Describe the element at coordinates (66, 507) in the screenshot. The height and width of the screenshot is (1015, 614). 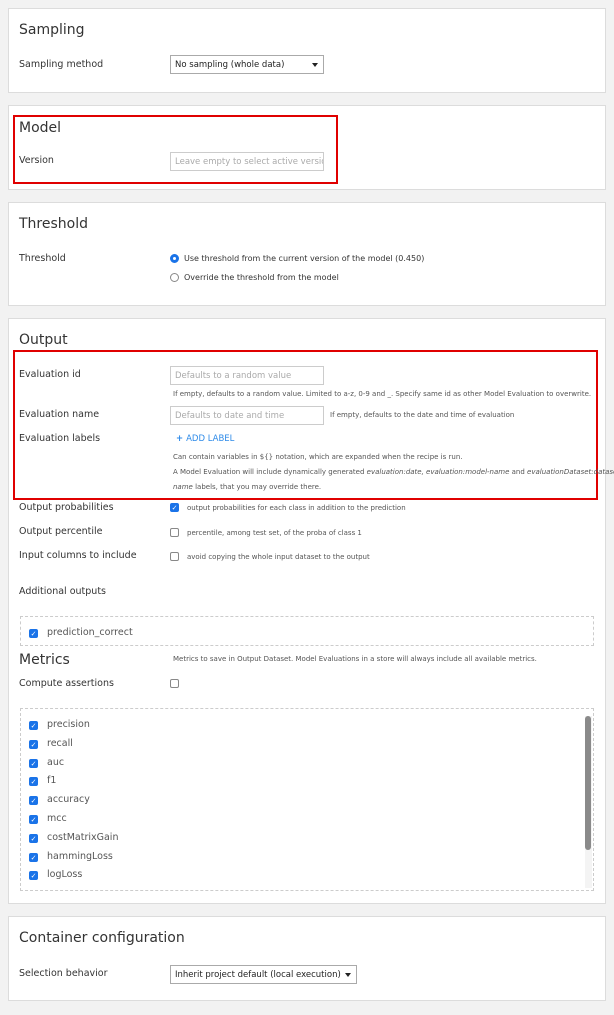
I see `output-probabilities-label: Output probabilities` at that location.